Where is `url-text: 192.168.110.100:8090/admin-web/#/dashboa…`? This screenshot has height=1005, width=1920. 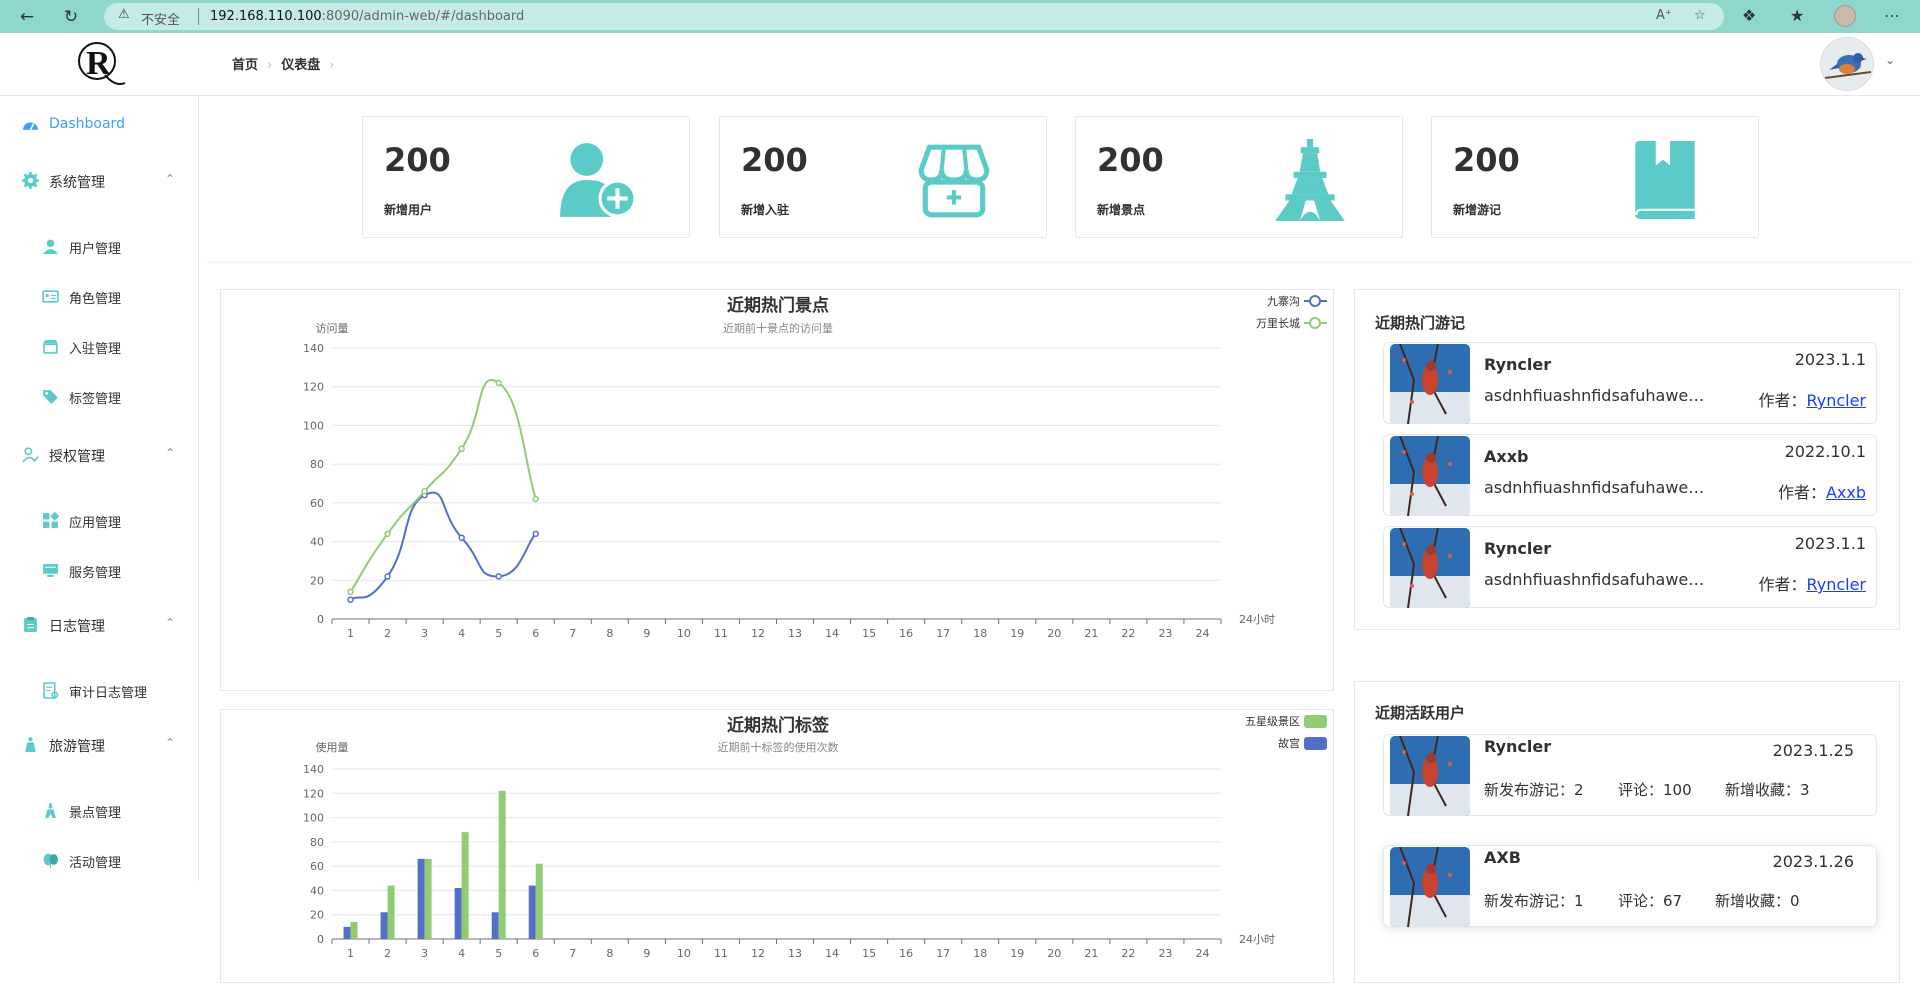 url-text: 192.168.110.100:8090/admin-web/#/dashboa… is located at coordinates (367, 16).